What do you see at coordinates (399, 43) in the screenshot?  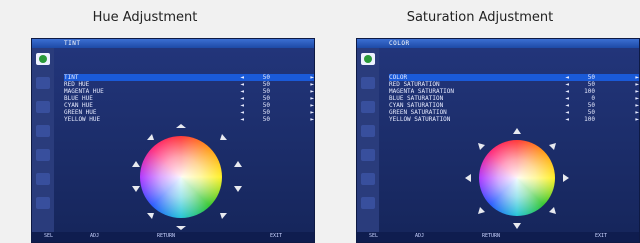 I see `osd-title: COLOR` at bounding box center [399, 43].